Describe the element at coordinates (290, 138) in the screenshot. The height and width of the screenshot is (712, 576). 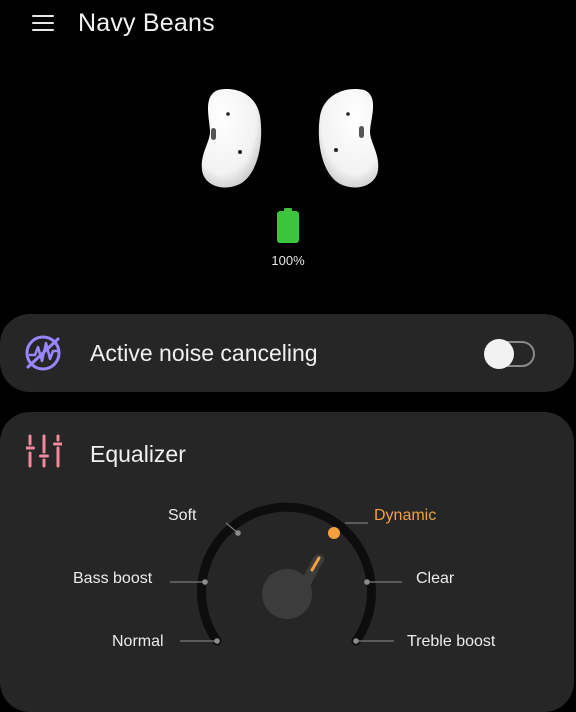
I see `earbuds-image` at that location.